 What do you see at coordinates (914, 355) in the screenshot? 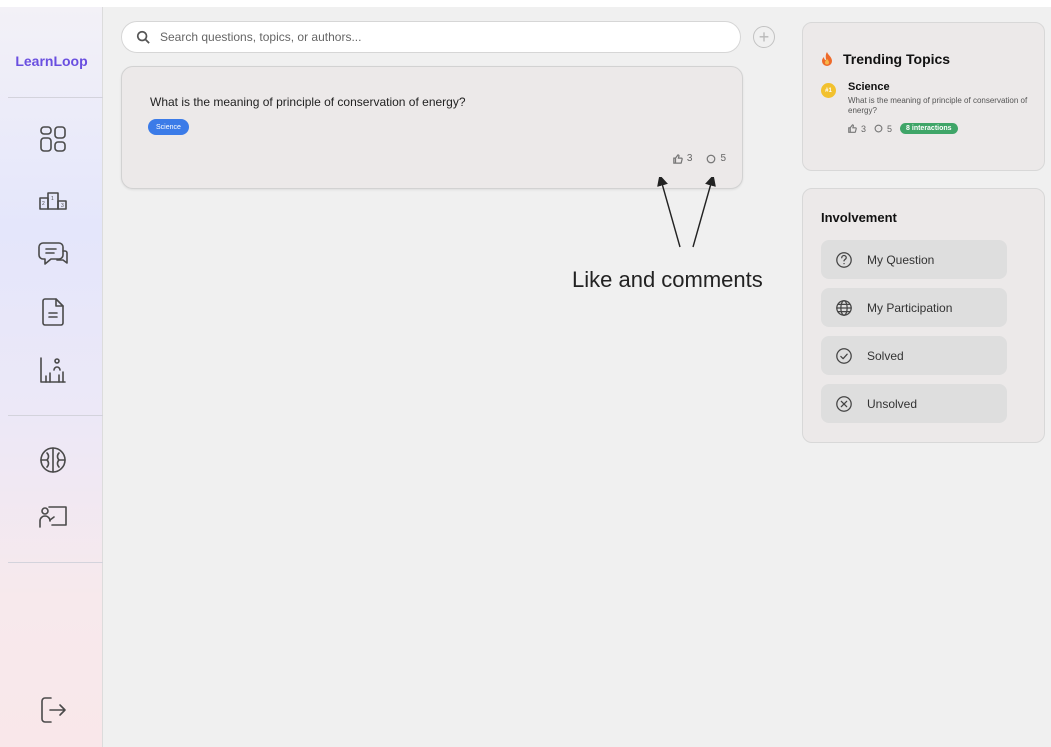
I see `solved-button: Solved` at bounding box center [914, 355].